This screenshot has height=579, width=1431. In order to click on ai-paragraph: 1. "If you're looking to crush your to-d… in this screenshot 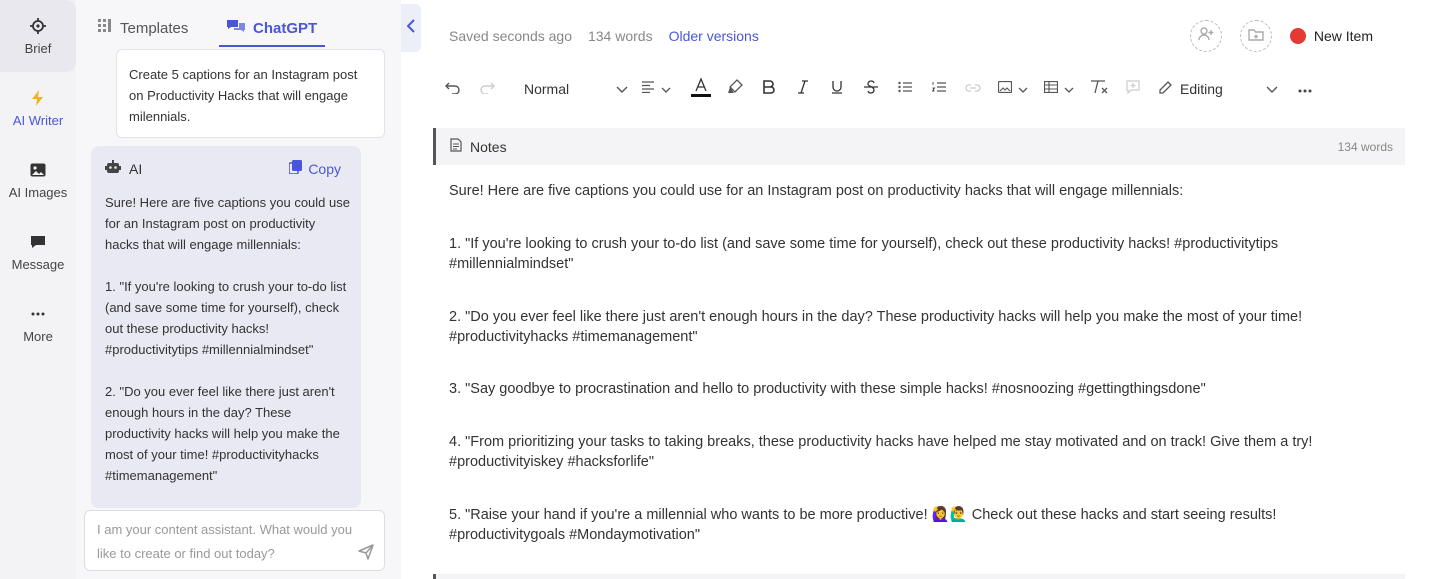, I will do `click(226, 318)`.